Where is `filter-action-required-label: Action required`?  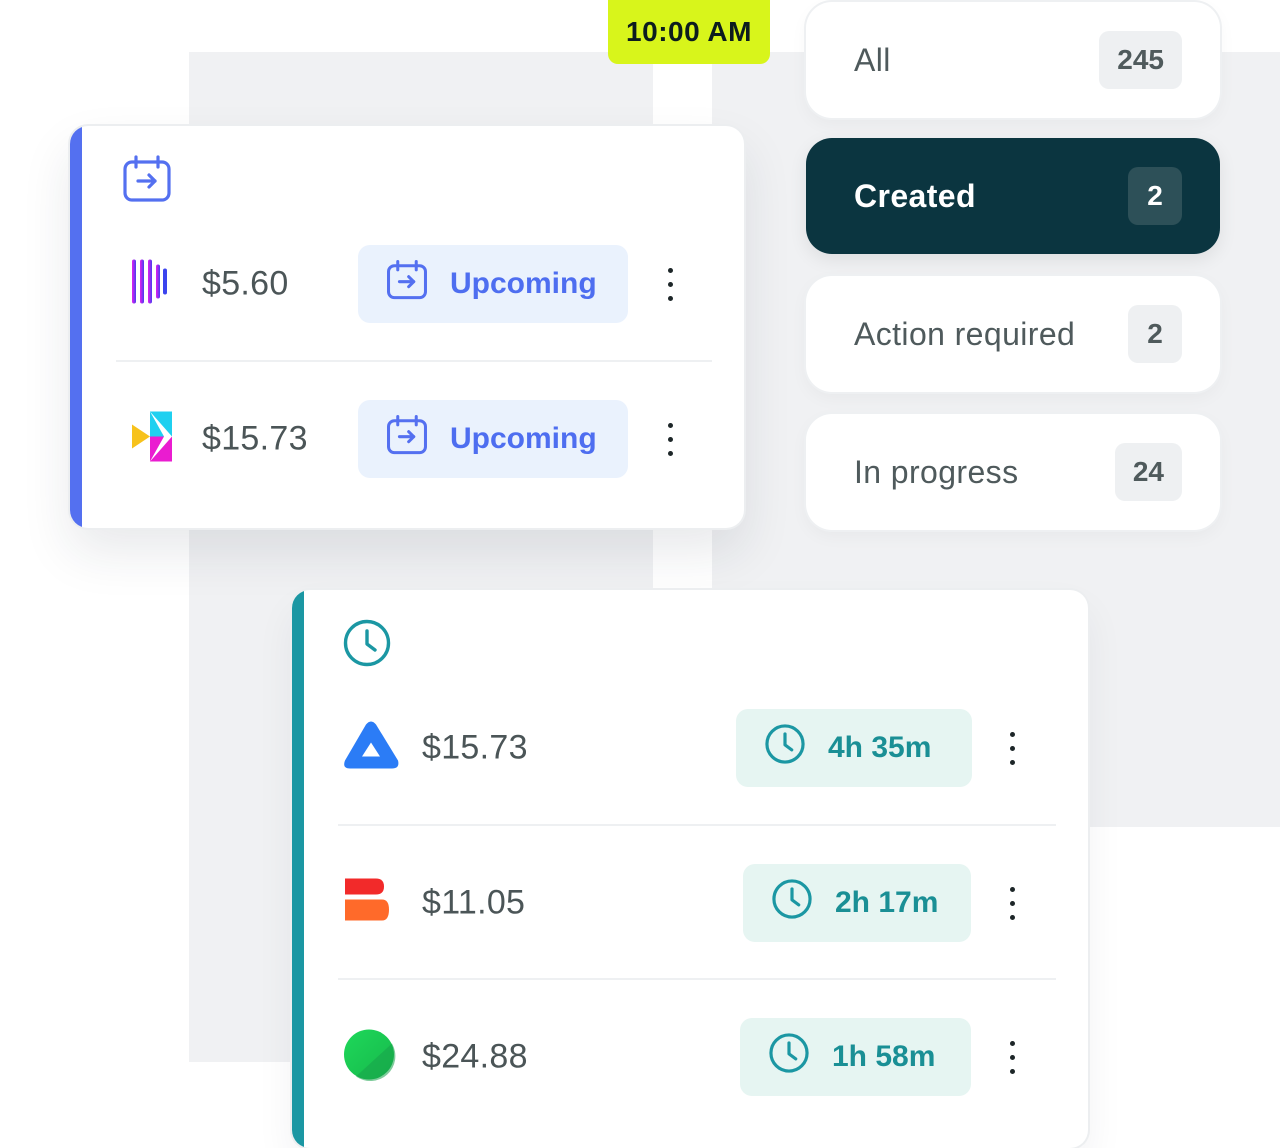 filter-action-required-label: Action required is located at coordinates (965, 333).